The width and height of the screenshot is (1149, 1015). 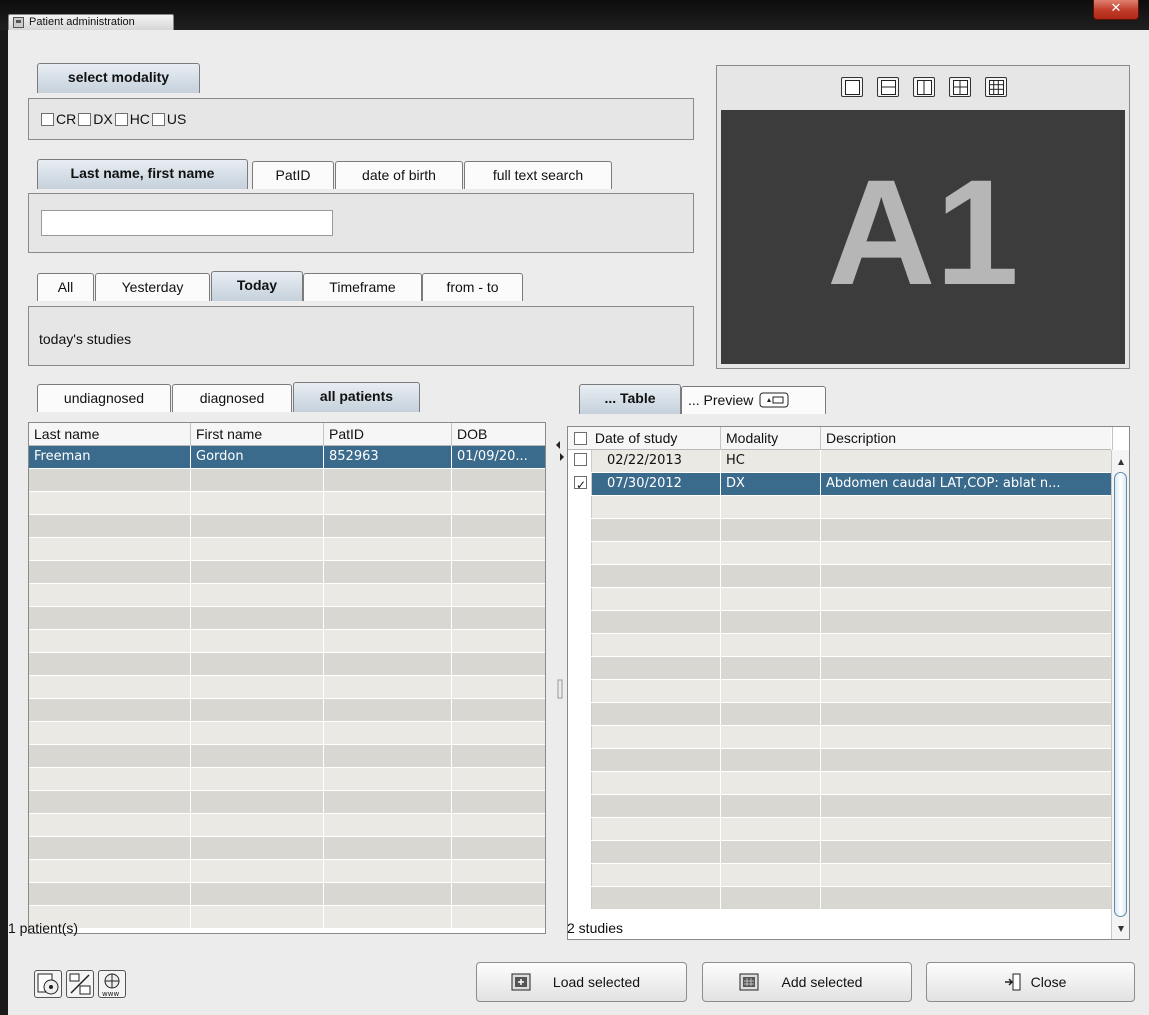 I want to click on close-button: Close, so click(x=1030, y=982).